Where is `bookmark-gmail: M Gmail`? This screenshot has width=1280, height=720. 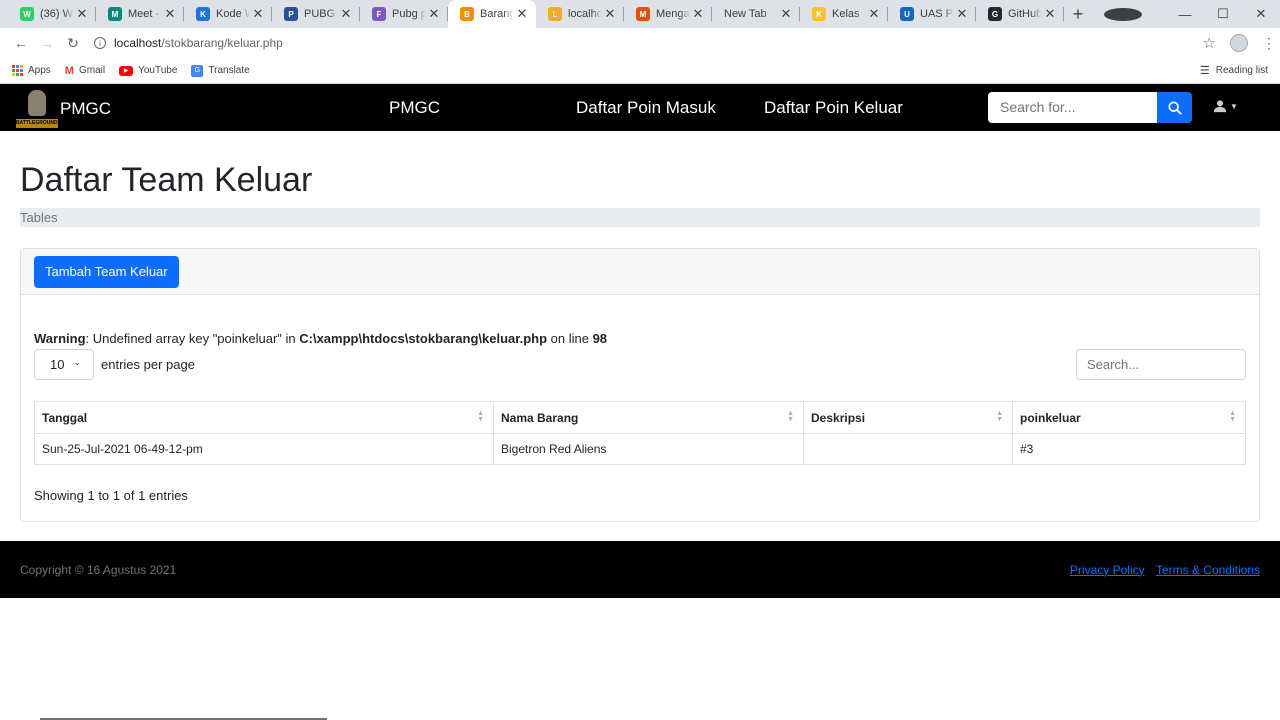
bookmark-gmail: M Gmail is located at coordinates (85, 71).